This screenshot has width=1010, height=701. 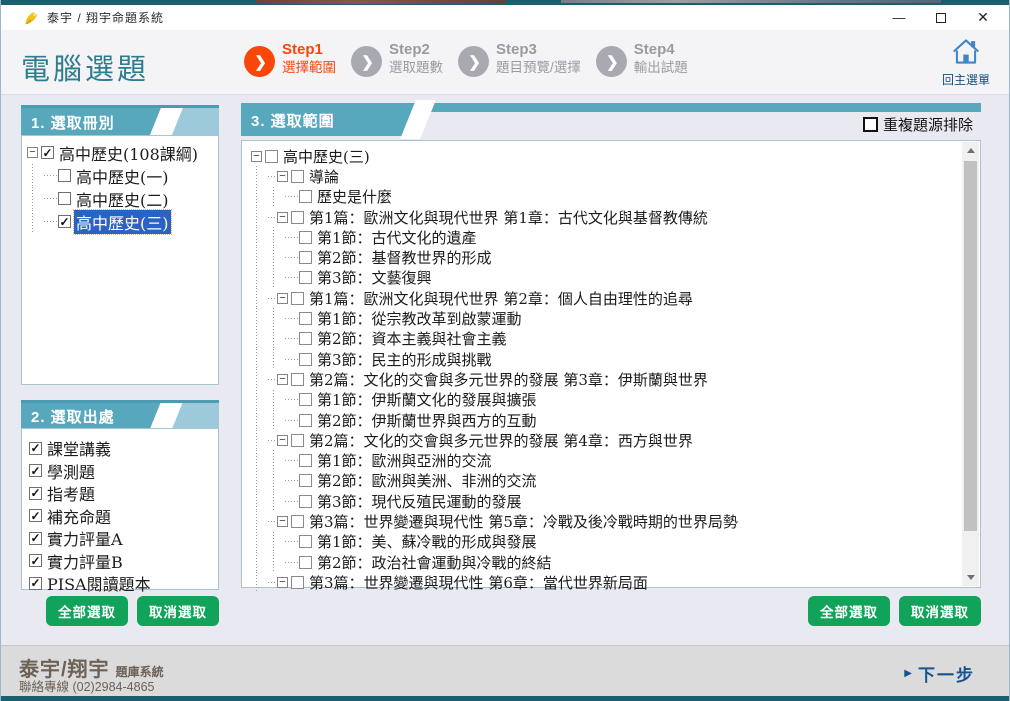 What do you see at coordinates (970, 577) in the screenshot?
I see `scroll-down-button` at bounding box center [970, 577].